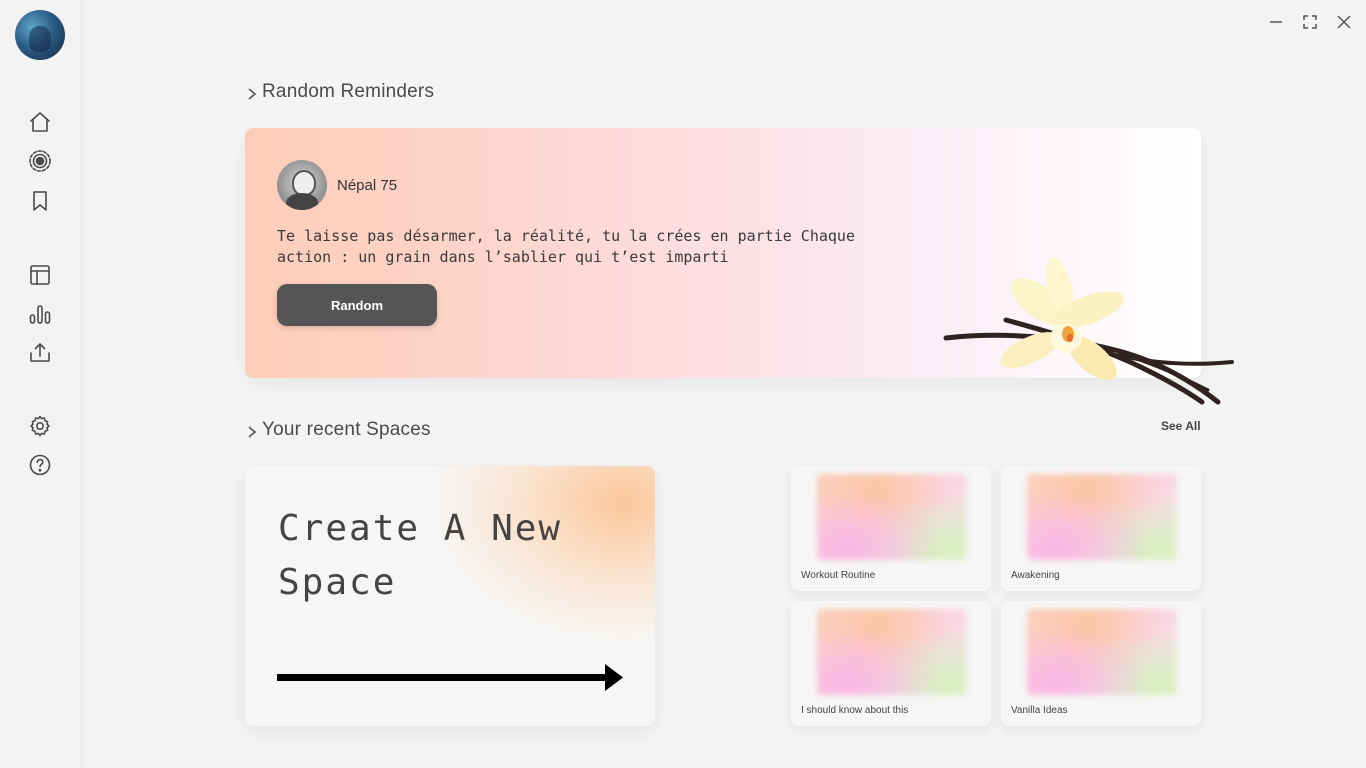  I want to click on space-tile-vanilla-ideas: Vanilla Ideas, so click(1101, 663).